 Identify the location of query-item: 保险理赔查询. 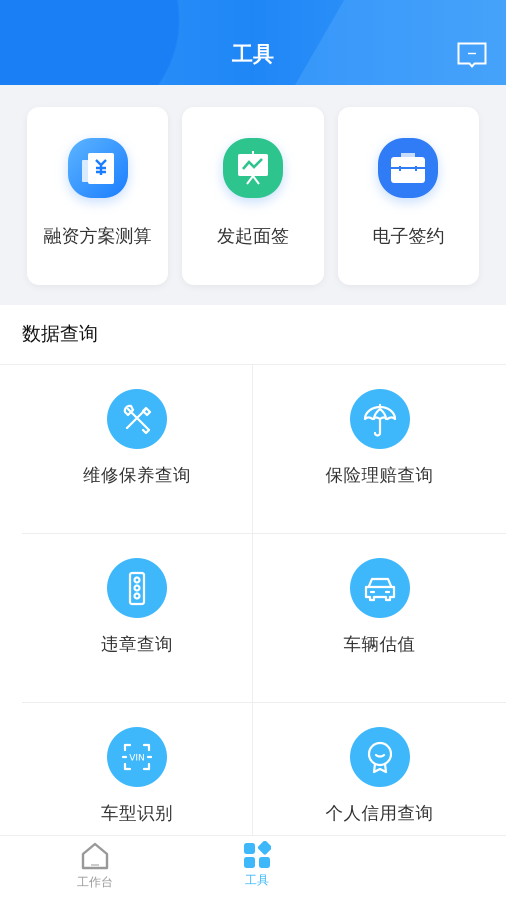
(379, 449).